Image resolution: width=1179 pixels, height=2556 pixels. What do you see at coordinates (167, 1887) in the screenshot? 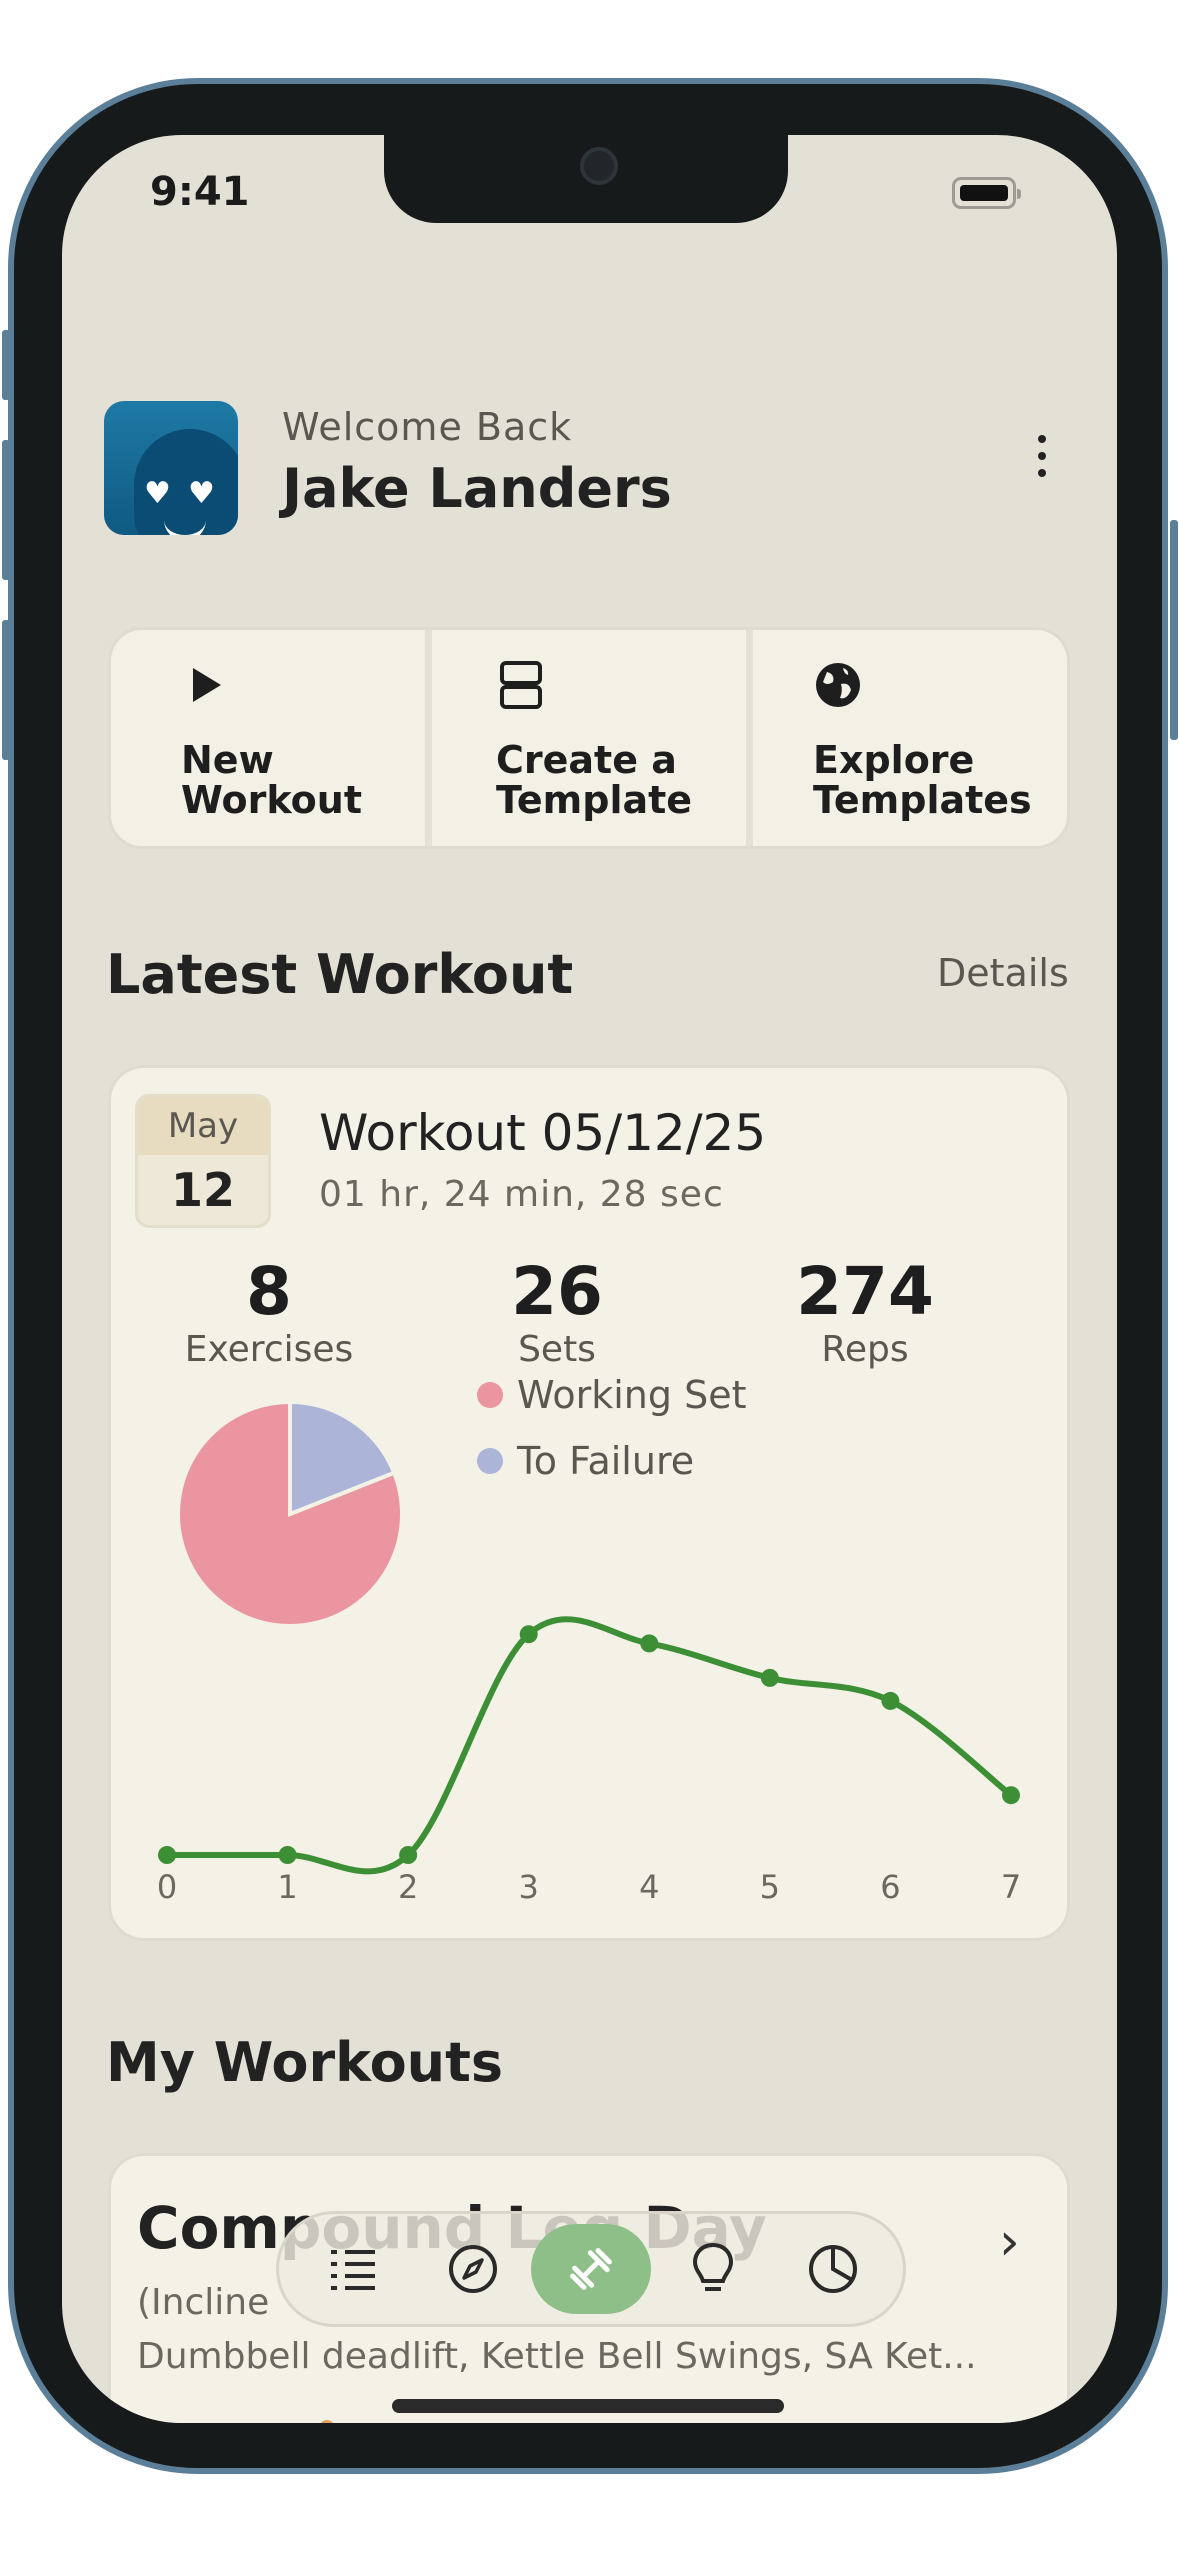
I see `x-tick-label: 0` at bounding box center [167, 1887].